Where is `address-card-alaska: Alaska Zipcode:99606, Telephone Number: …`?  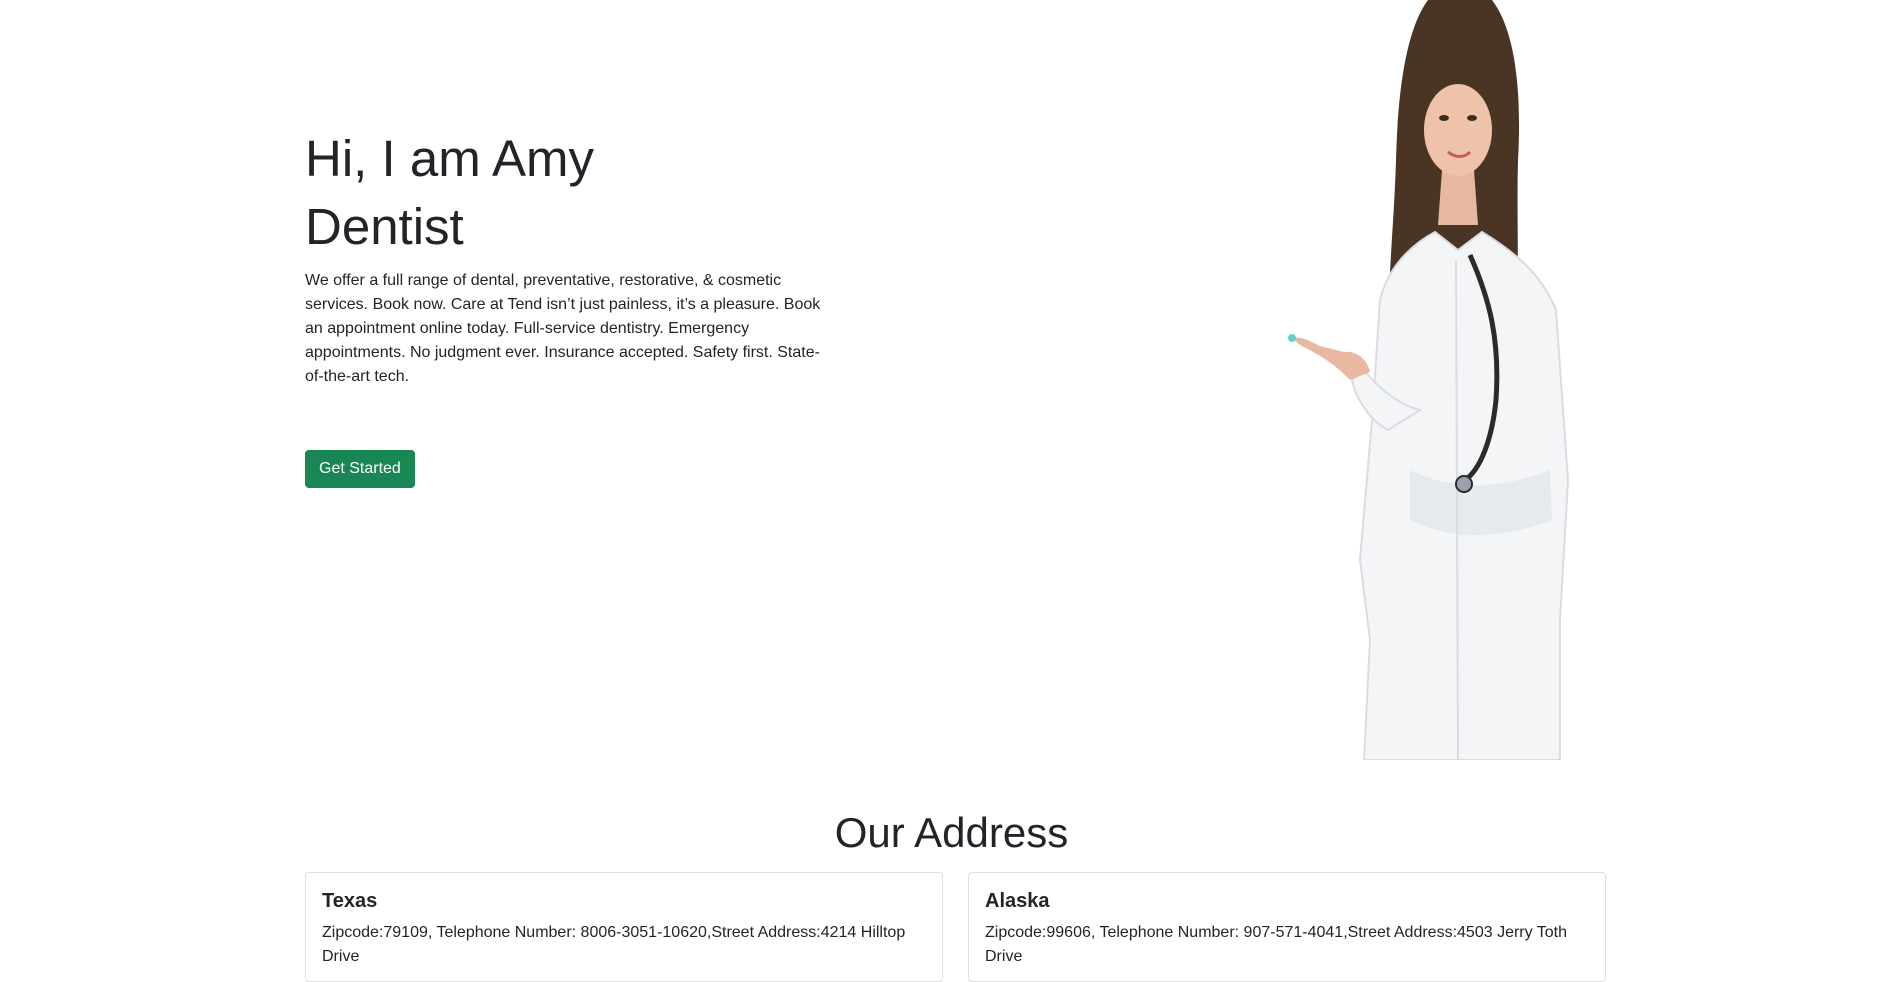
address-card-alaska: Alaska Zipcode:99606, Telephone Number: … is located at coordinates (1287, 927).